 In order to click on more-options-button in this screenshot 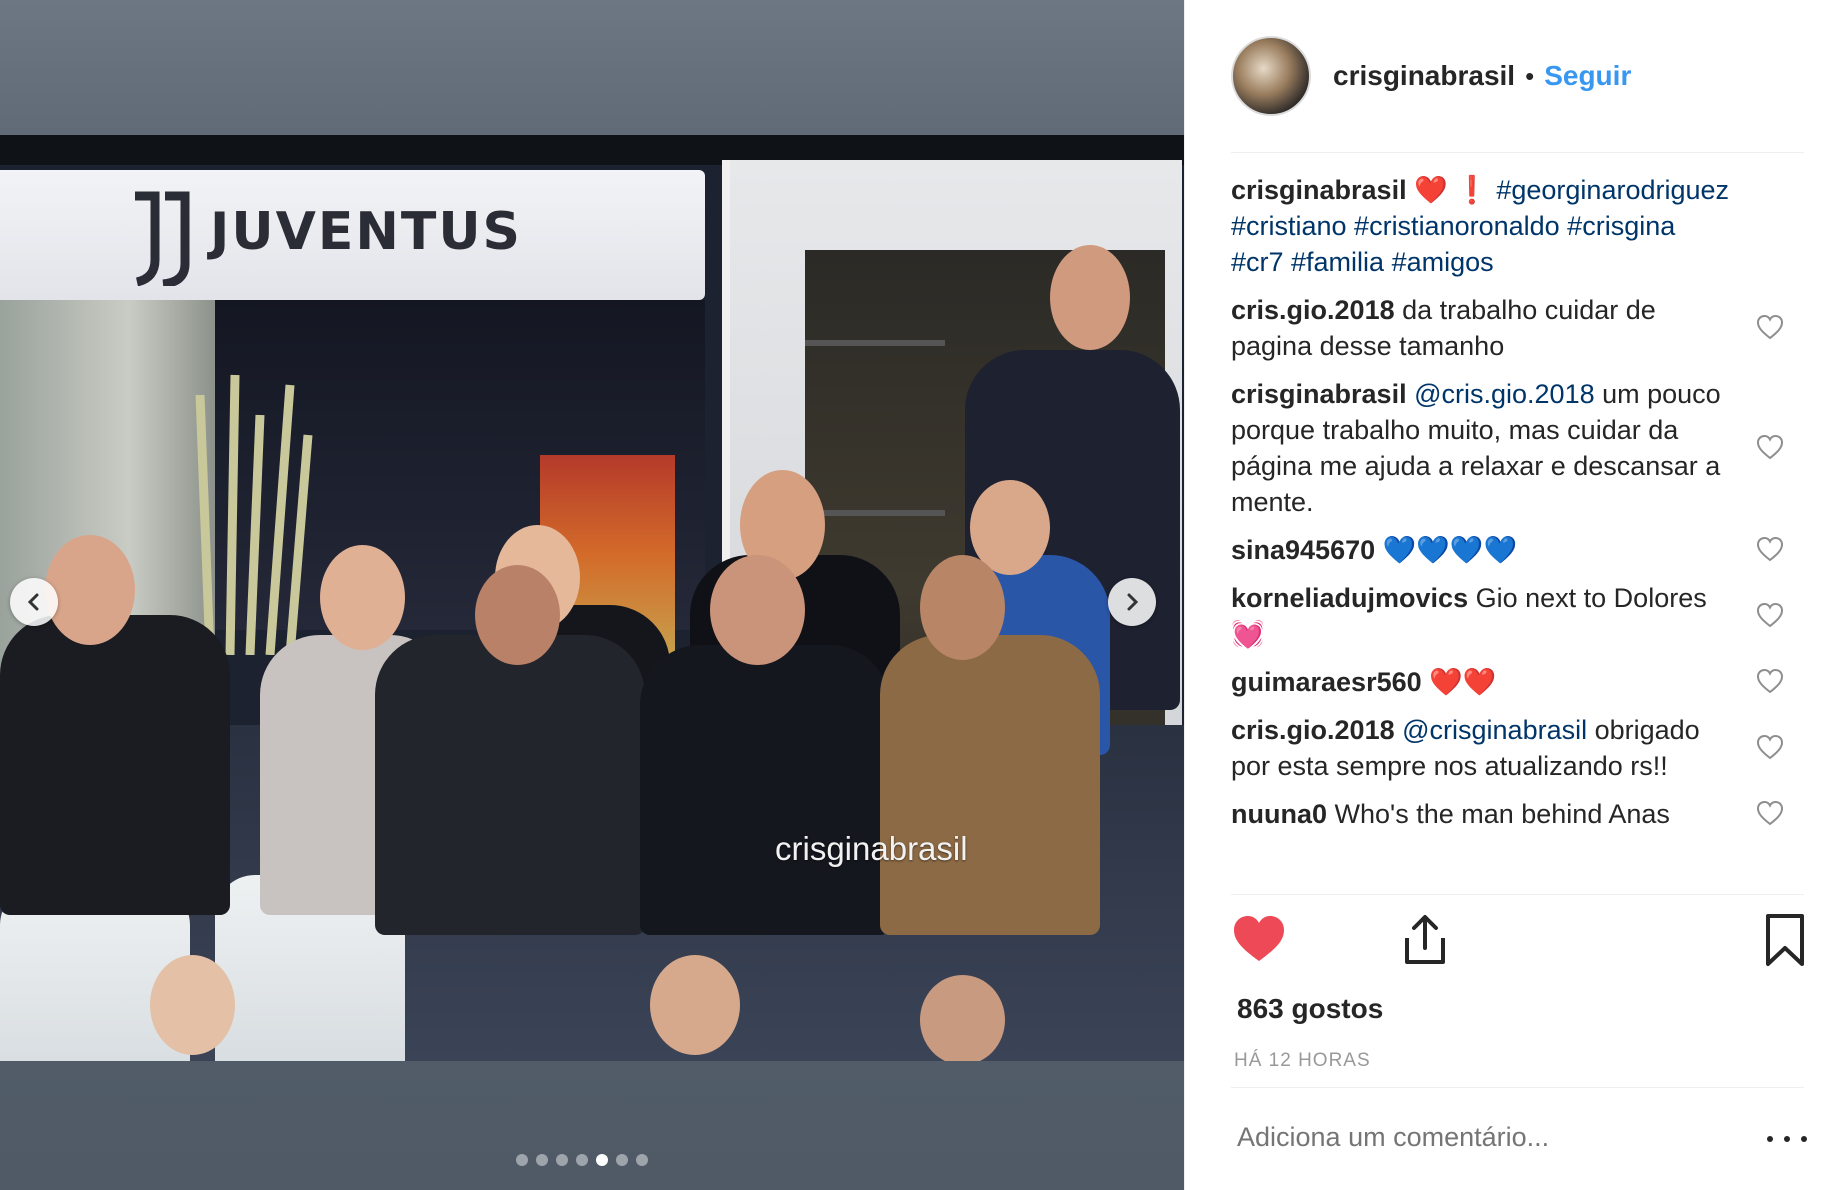, I will do `click(1787, 1139)`.